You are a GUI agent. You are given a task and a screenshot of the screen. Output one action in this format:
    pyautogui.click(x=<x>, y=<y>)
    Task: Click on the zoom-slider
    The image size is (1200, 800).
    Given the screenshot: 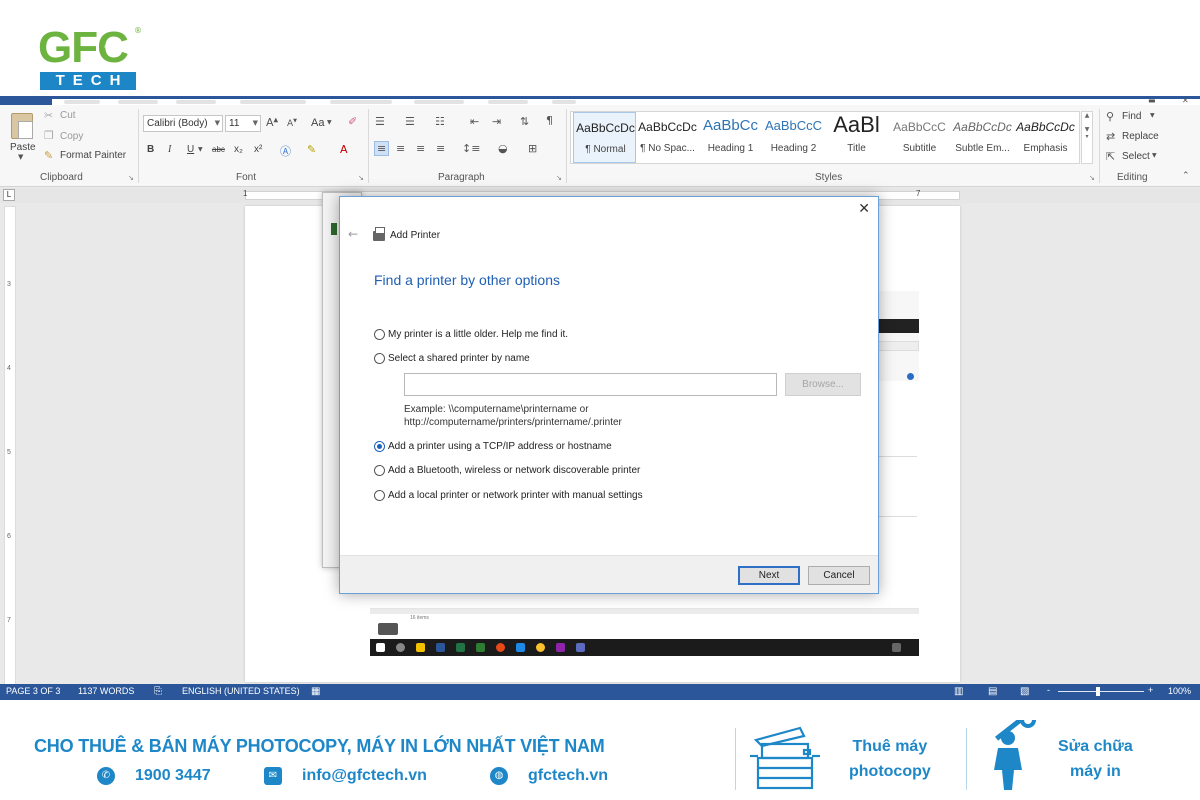 What is the action you would take?
    pyautogui.click(x=1101, y=691)
    